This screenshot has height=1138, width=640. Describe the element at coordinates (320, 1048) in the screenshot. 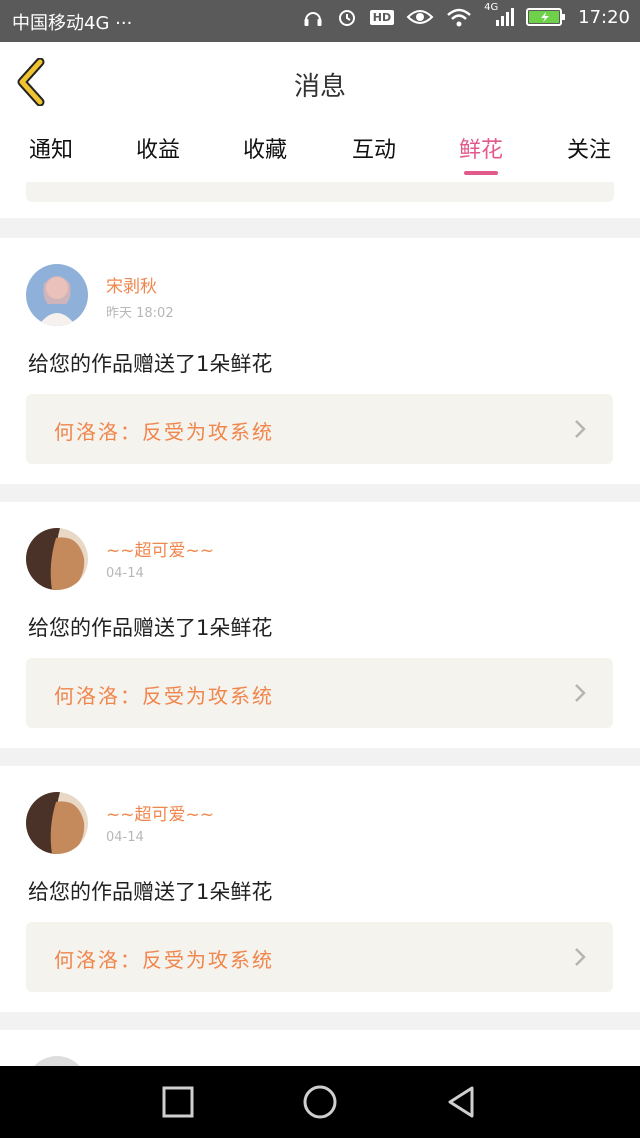

I see `next-card-fragment` at that location.